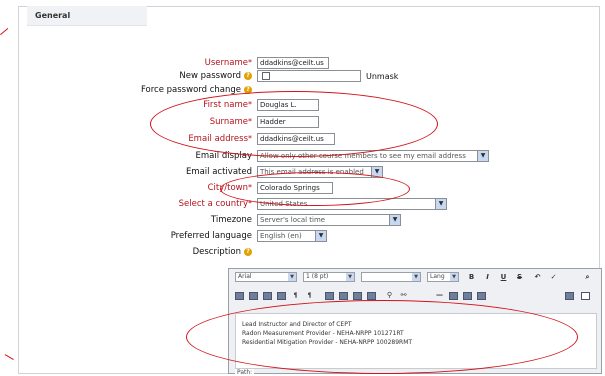 The height and width of the screenshot is (376, 605). Describe the element at coordinates (329, 296) in the screenshot. I see `ordered-list-icon` at that location.